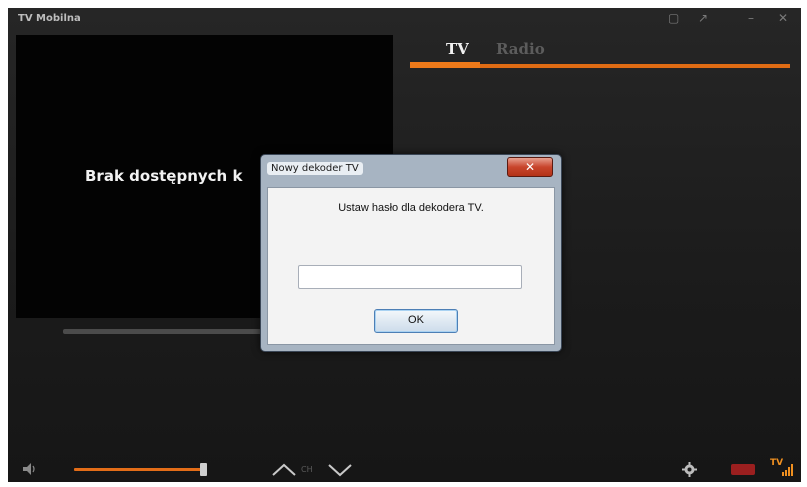  What do you see at coordinates (600, 54) in the screenshot?
I see `tab-bar: TV Radio` at bounding box center [600, 54].